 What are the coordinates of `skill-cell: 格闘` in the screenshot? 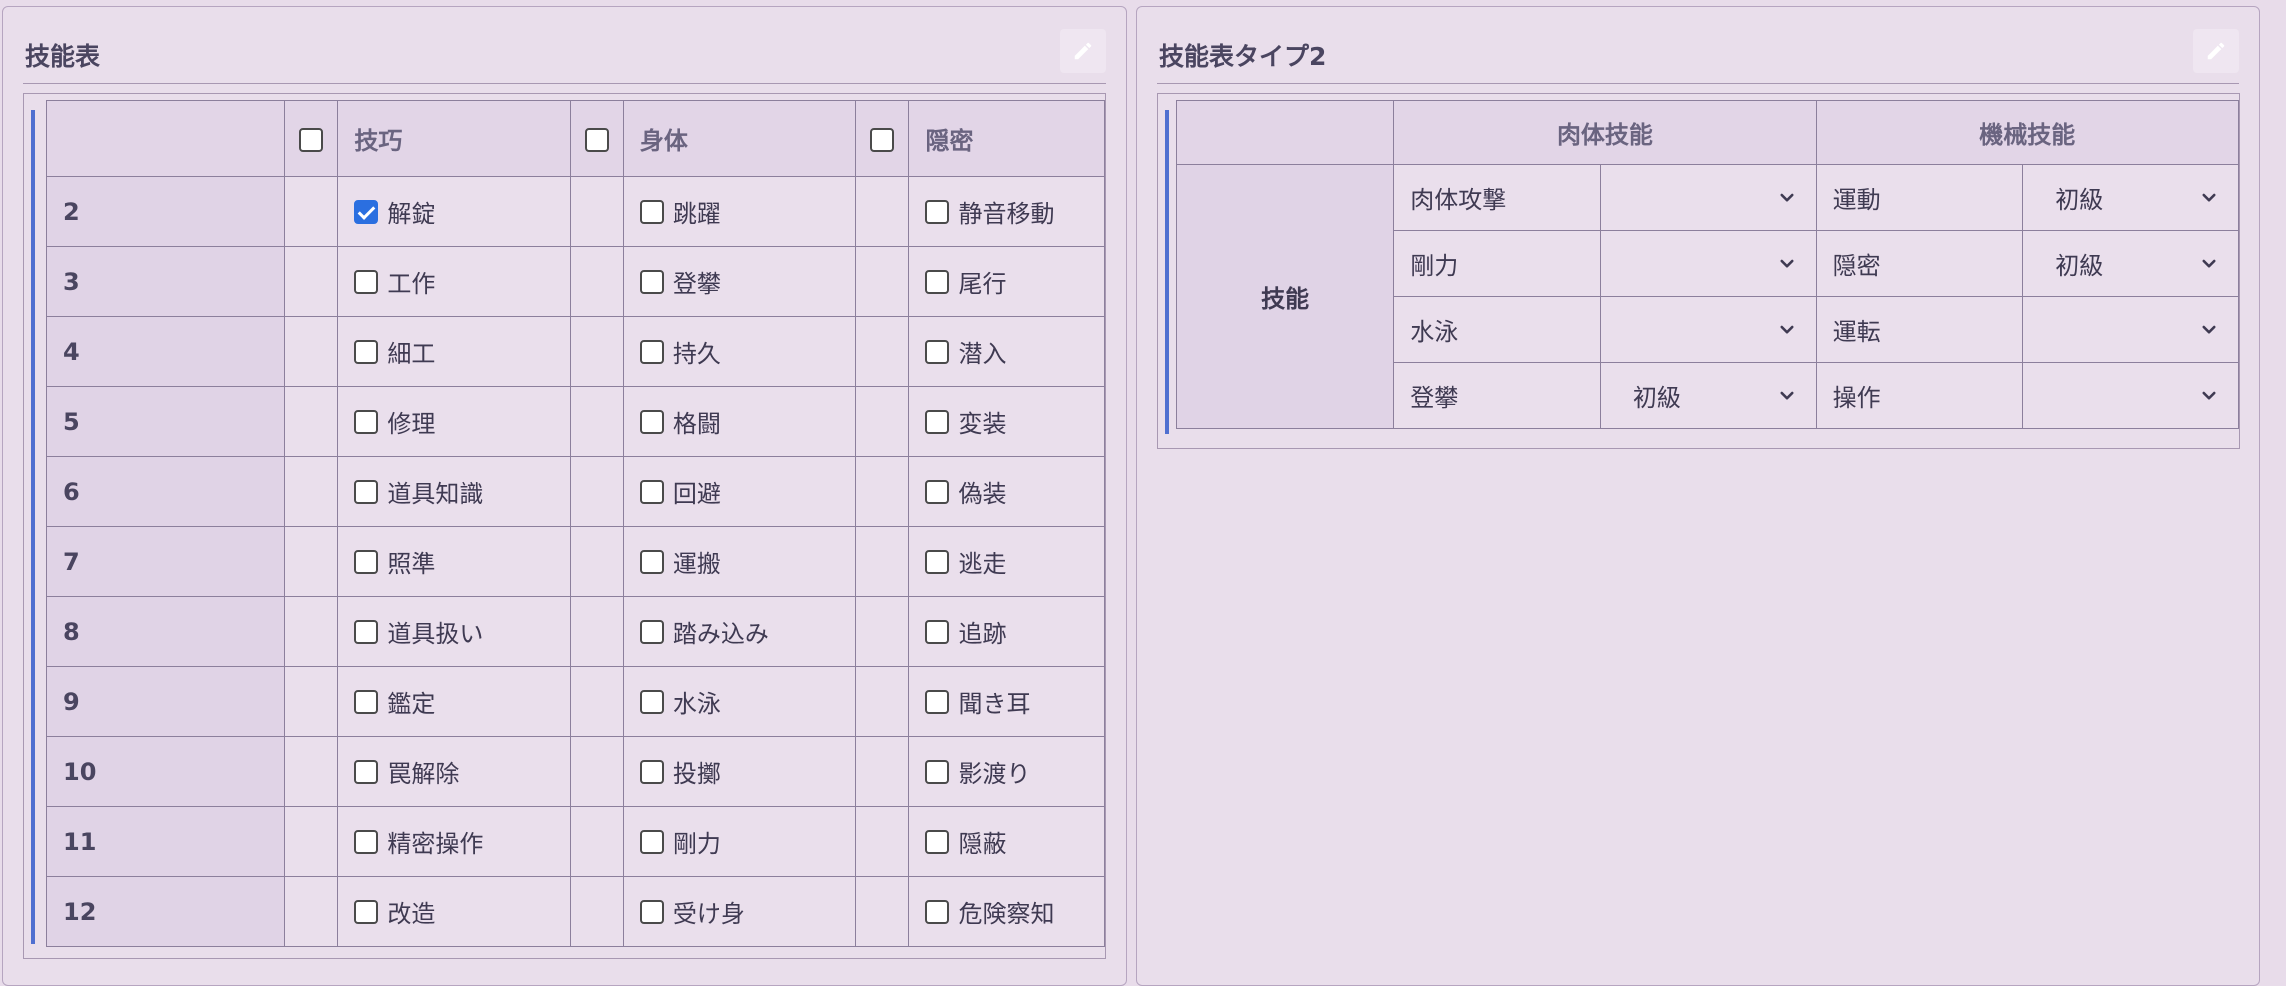 It's located at (739, 421).